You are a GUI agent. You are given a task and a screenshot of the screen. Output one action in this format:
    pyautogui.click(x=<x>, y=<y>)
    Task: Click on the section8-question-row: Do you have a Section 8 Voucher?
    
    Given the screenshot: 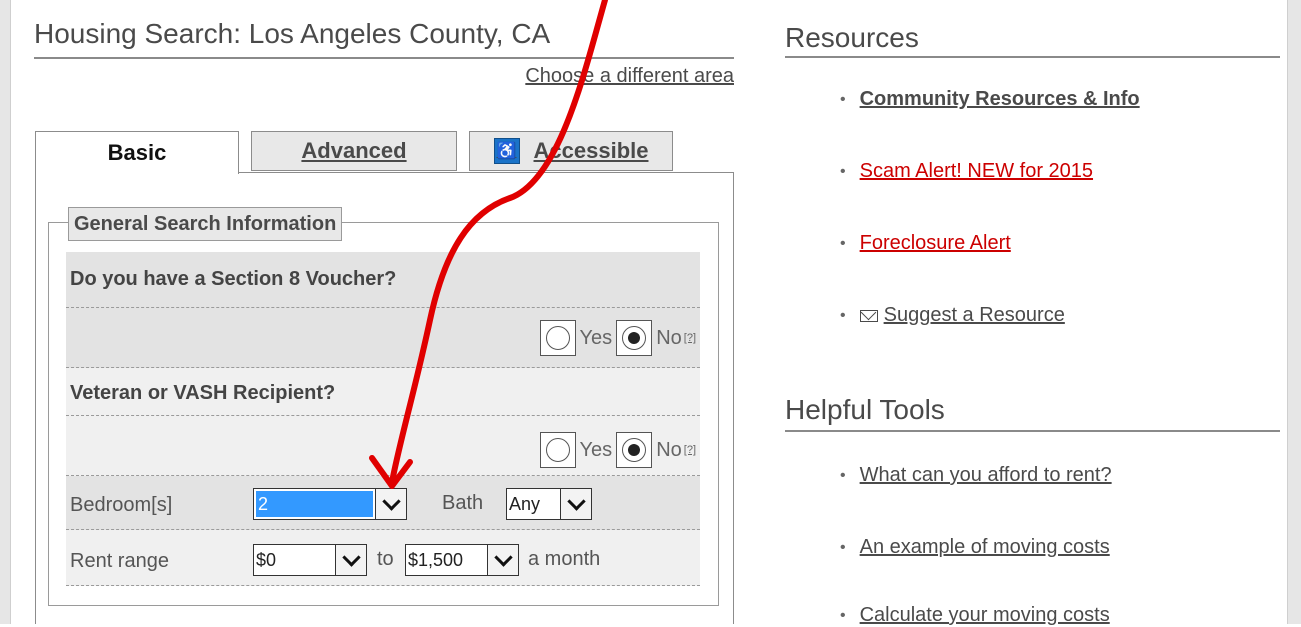 What is the action you would take?
    pyautogui.click(x=383, y=280)
    